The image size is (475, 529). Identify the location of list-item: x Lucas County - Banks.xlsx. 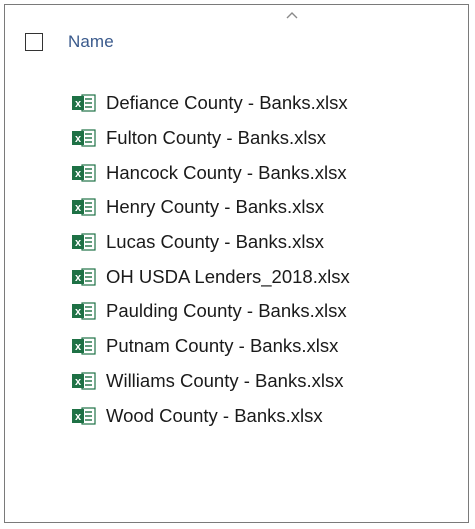
(210, 242).